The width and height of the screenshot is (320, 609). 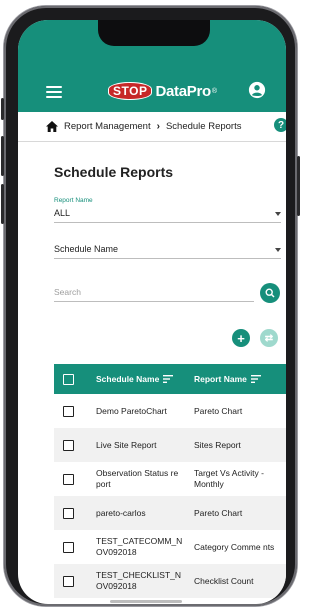 What do you see at coordinates (170, 513) in the screenshot?
I see `table-row: pareto-carlos Pareto Chart` at bounding box center [170, 513].